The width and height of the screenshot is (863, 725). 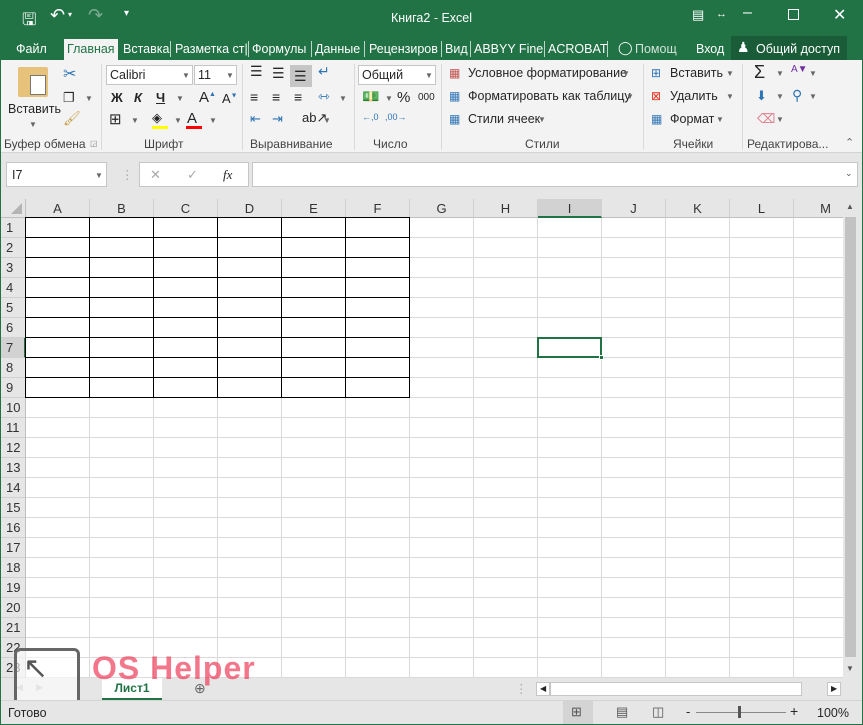 I want to click on row-header-14: 14, so click(x=13, y=488).